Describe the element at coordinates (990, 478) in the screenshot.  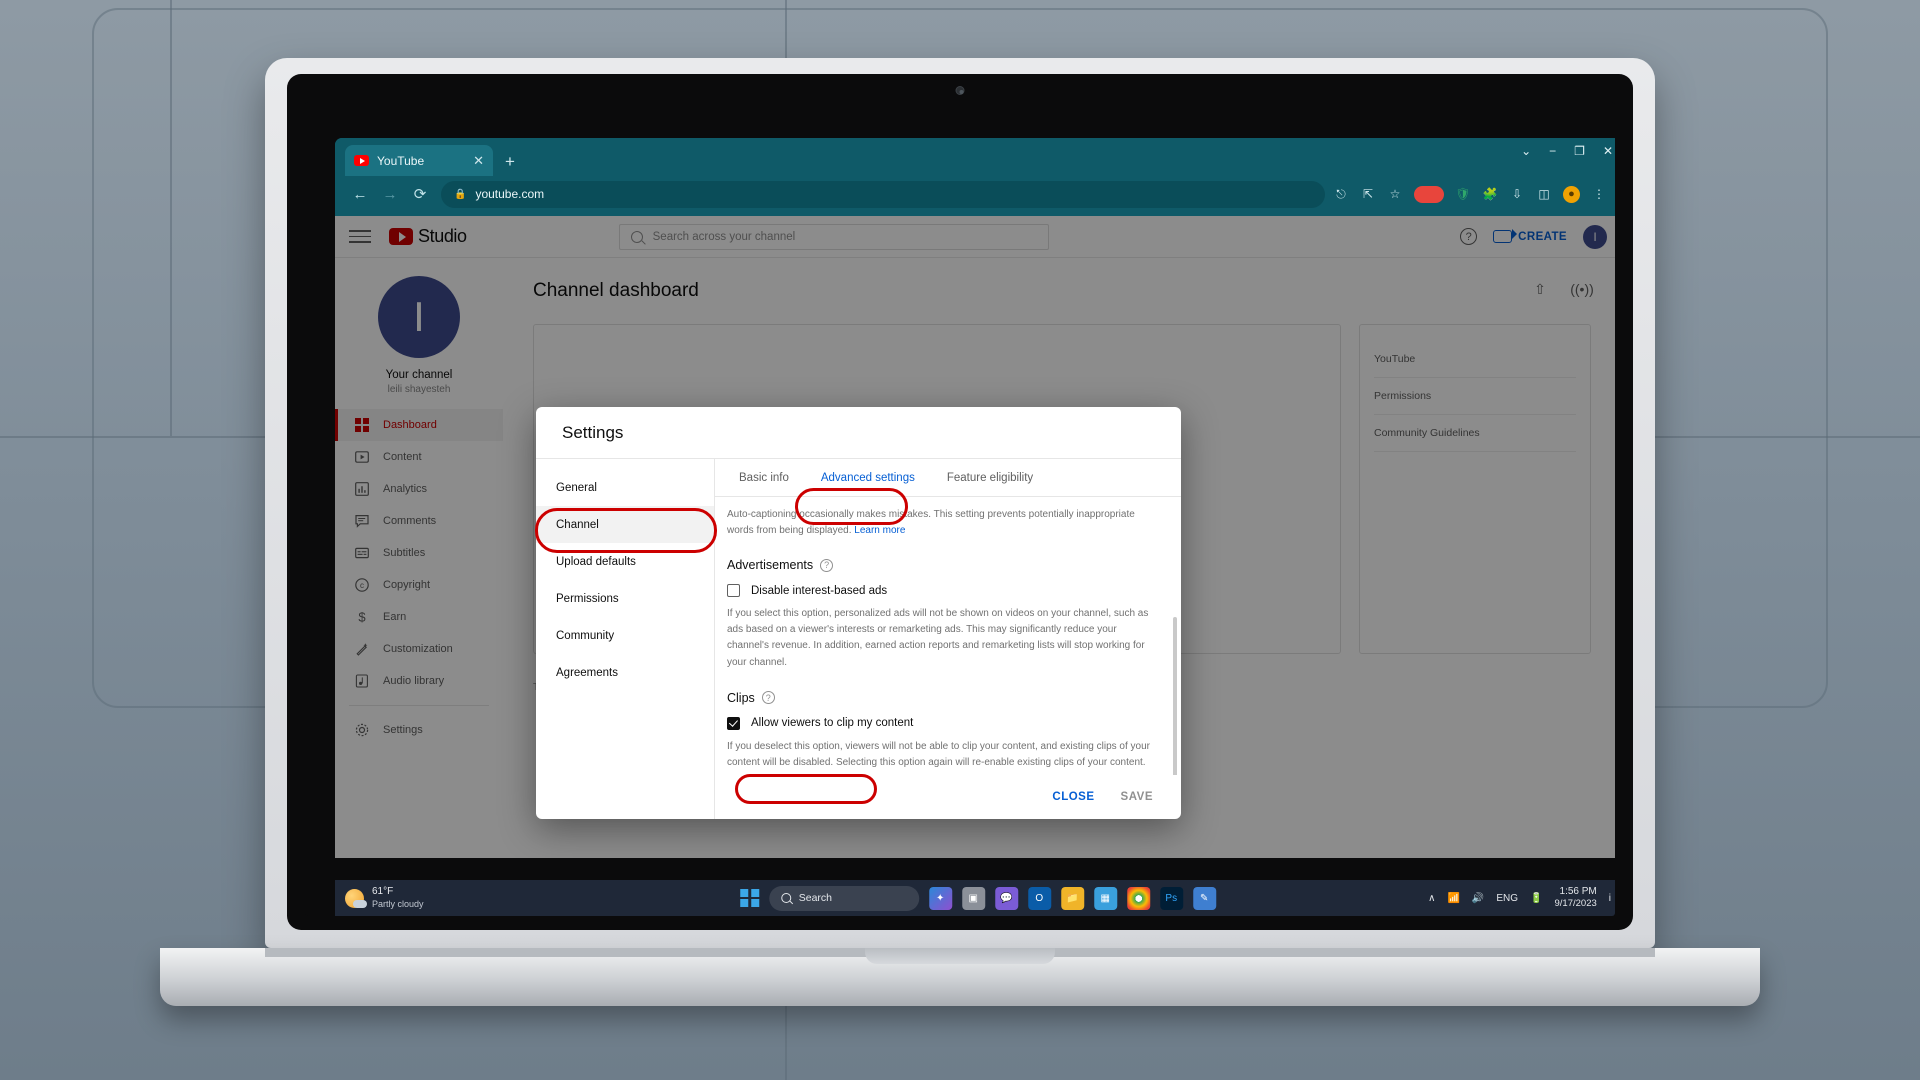
I see `tab-feature-eligibility: Feature eligibility` at that location.